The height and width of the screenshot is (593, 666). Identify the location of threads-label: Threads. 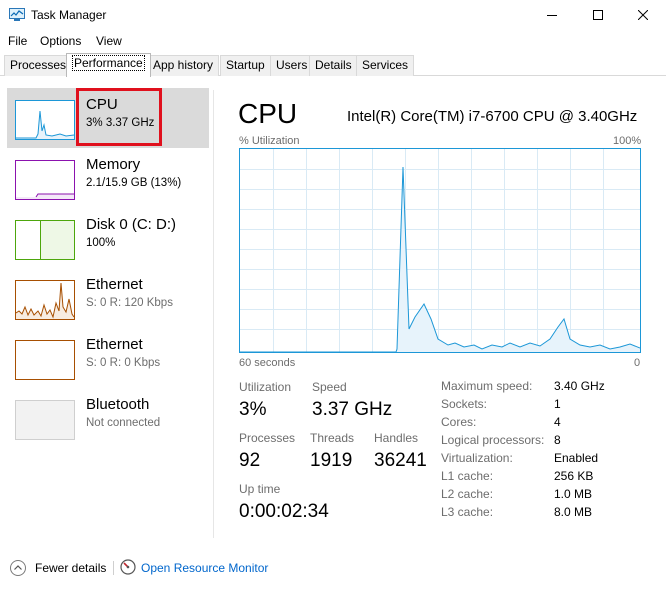
(332, 438).